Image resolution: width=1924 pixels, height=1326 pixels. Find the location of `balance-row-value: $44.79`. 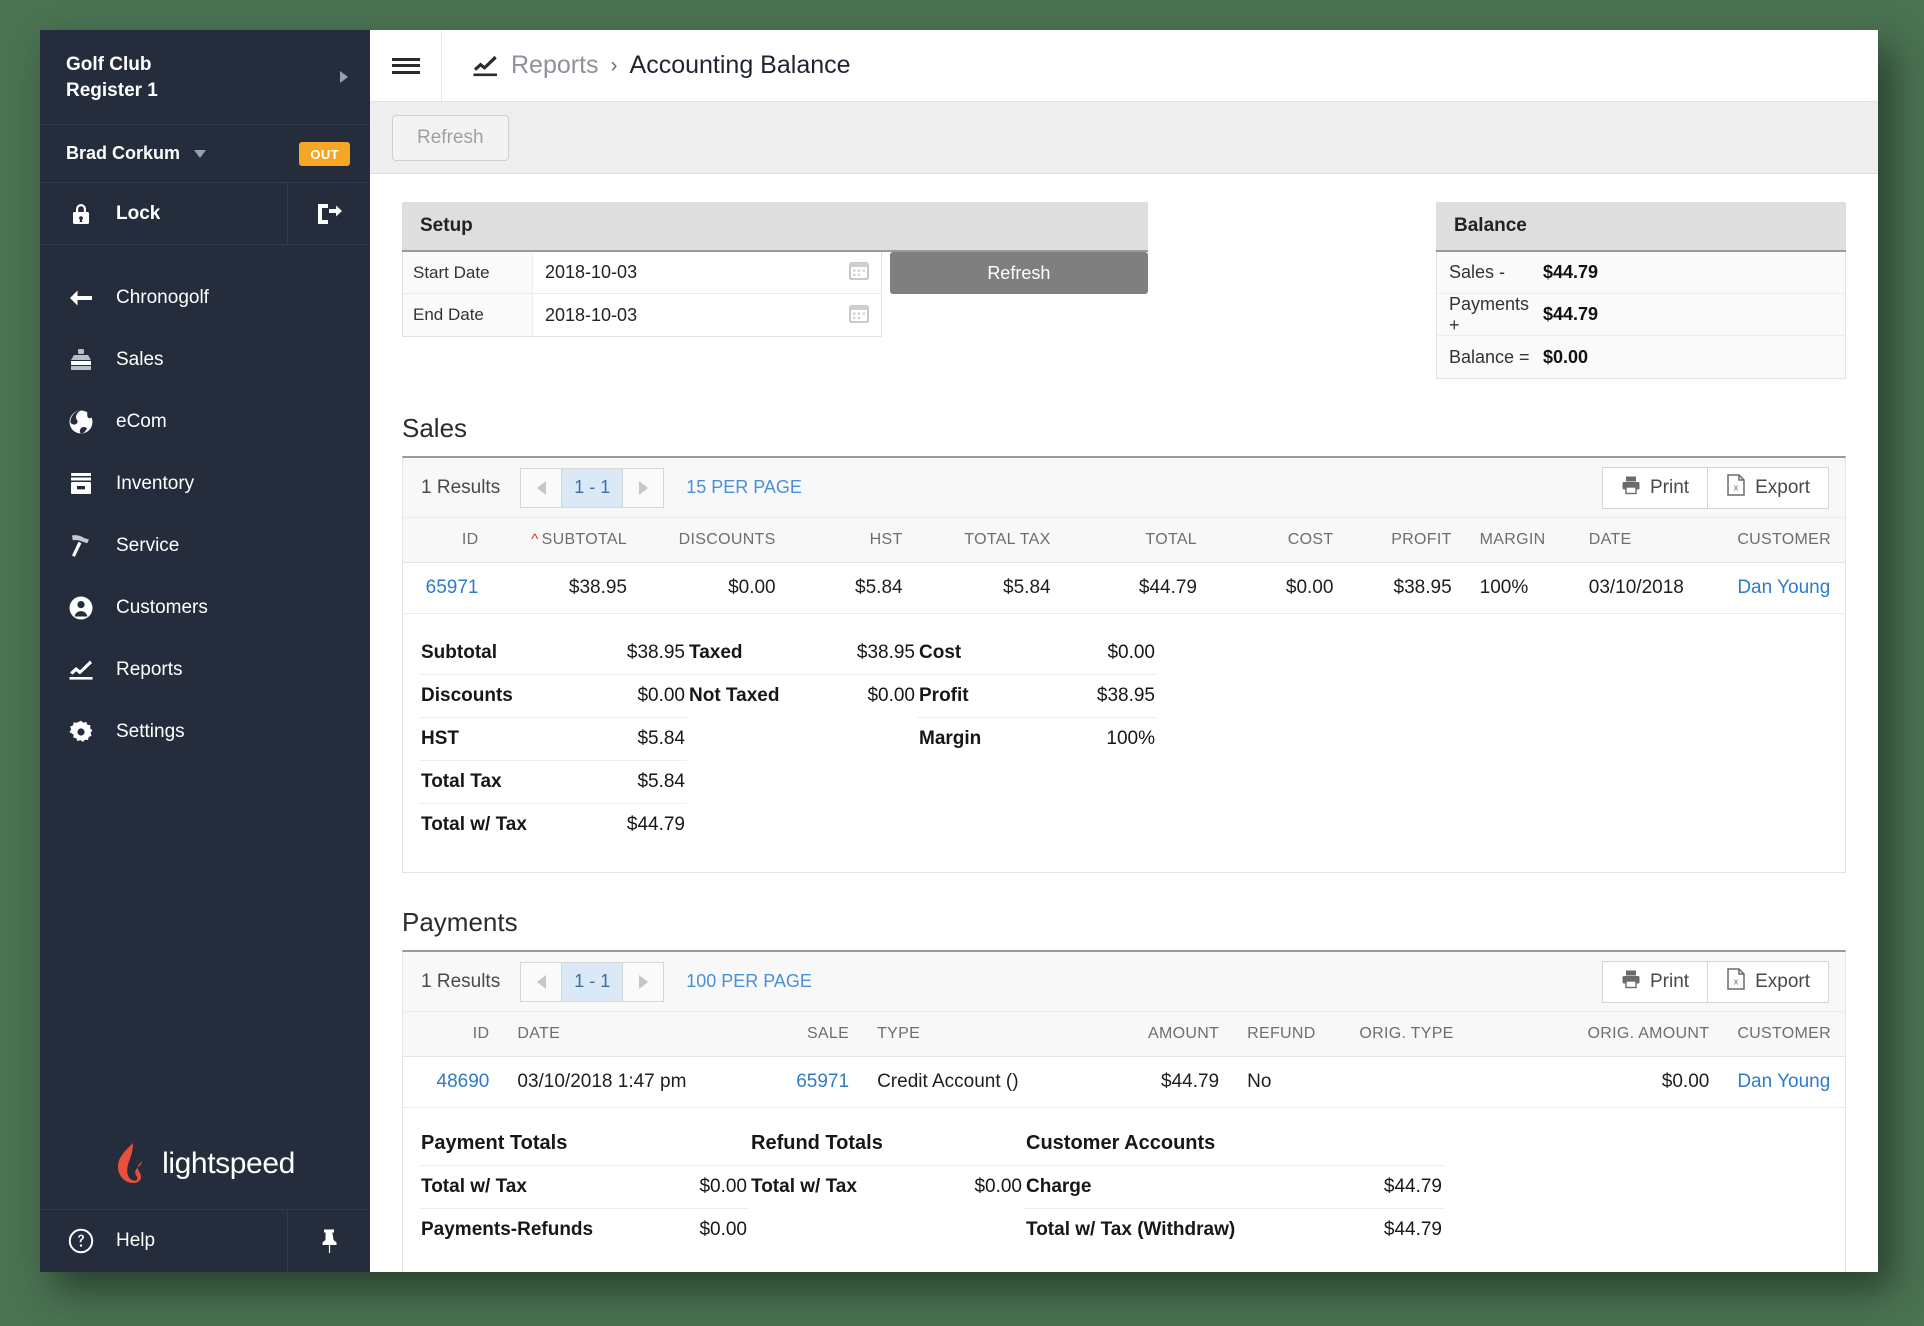

balance-row-value: $44.79 is located at coordinates (1571, 314).